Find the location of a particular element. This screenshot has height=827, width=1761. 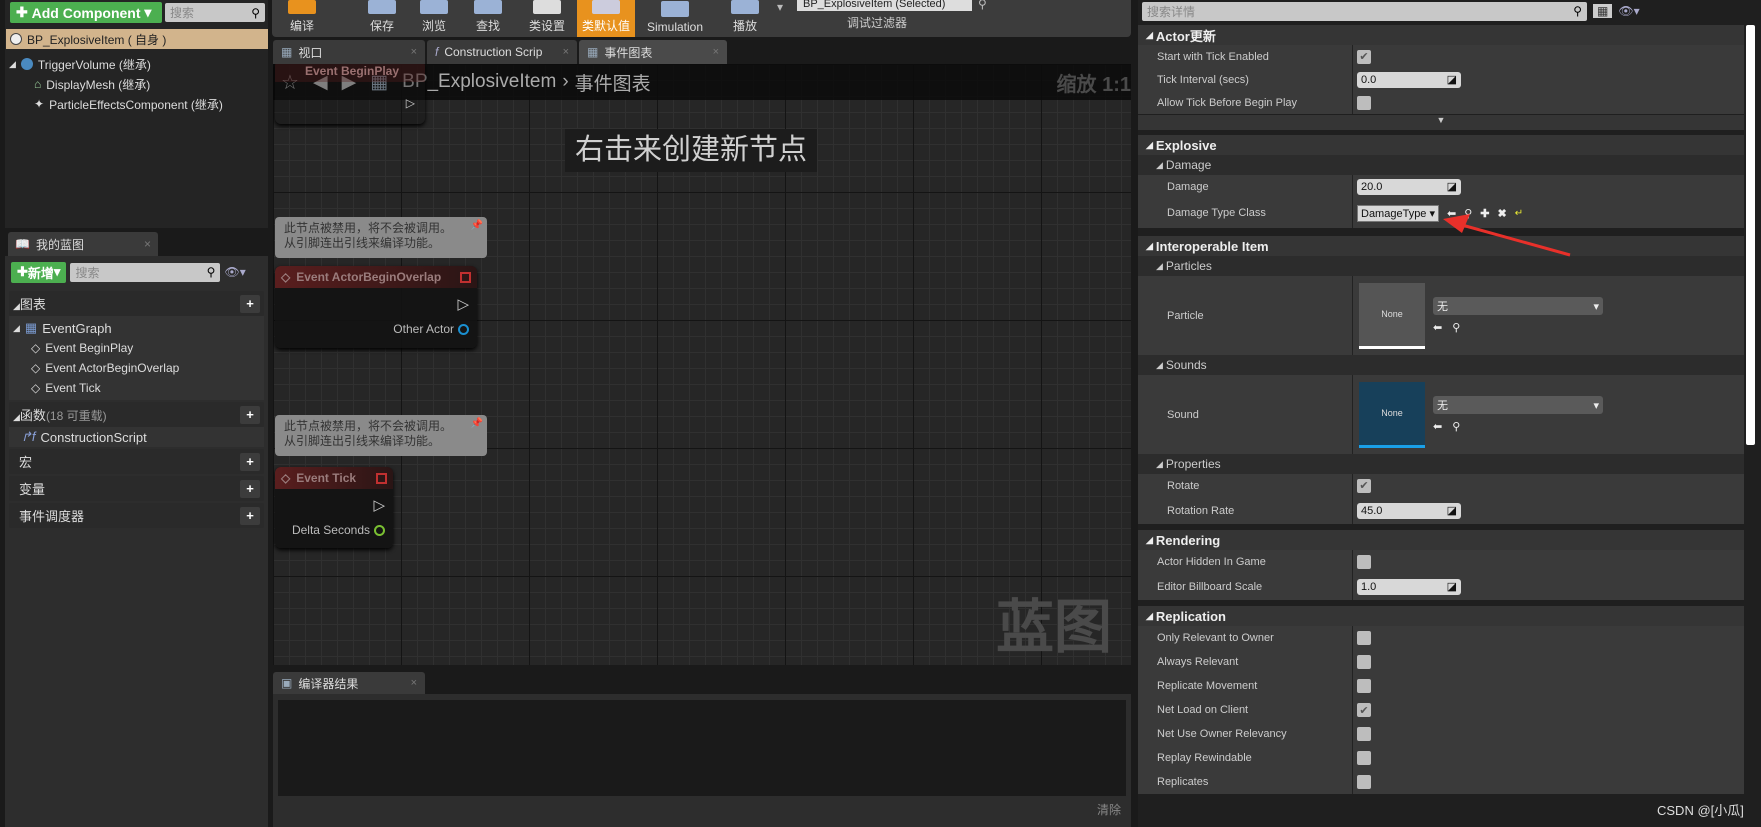

event-beginplay-node: Event BeginPlay ▷ is located at coordinates (350, 94).